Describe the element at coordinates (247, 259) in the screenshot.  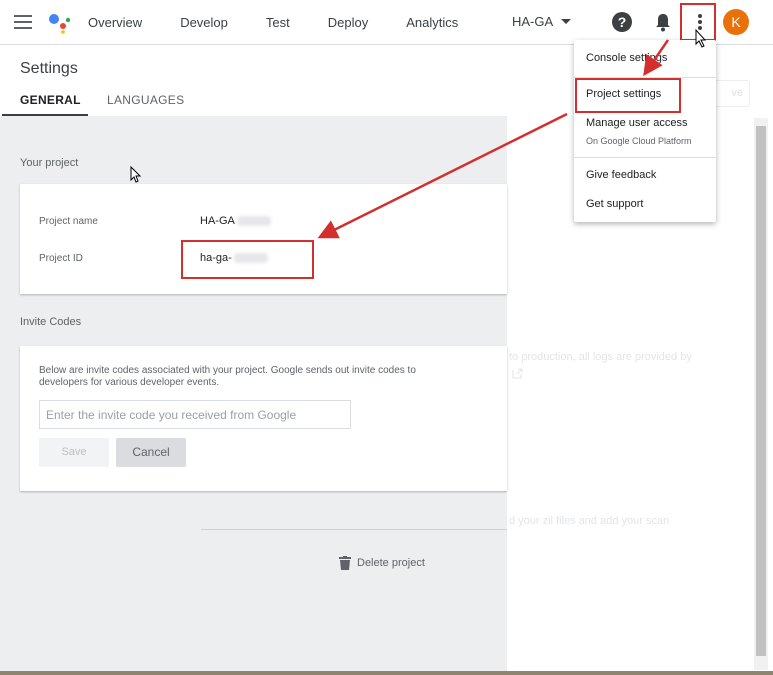
I see `annotation-box-project-id` at that location.